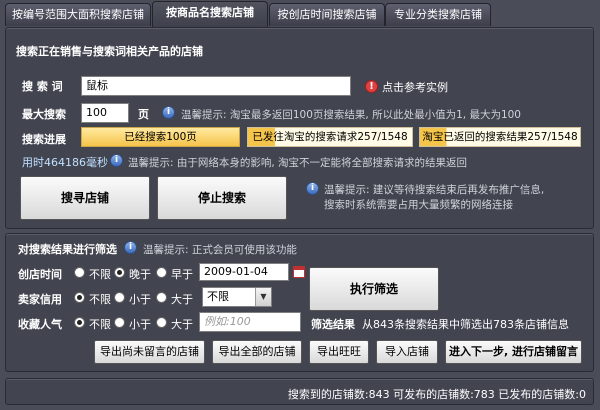  Describe the element at coordinates (330, 137) in the screenshot. I see `requests-sent-progress: 已发往淘宝的搜索请求257/1548` at that location.